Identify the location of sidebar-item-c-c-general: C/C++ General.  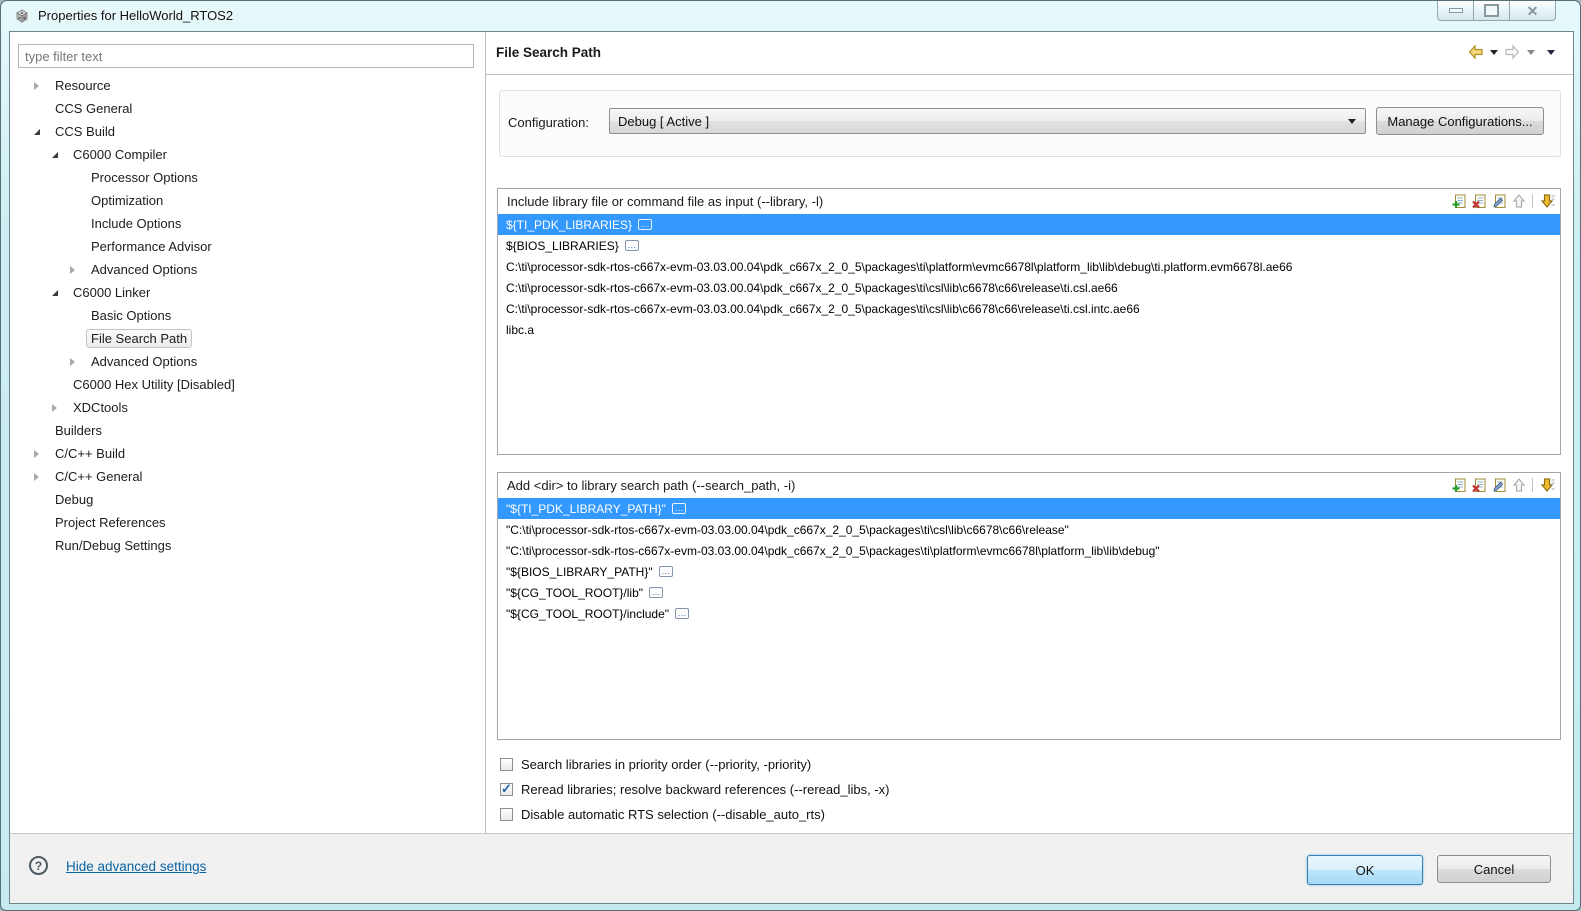
(247, 476).